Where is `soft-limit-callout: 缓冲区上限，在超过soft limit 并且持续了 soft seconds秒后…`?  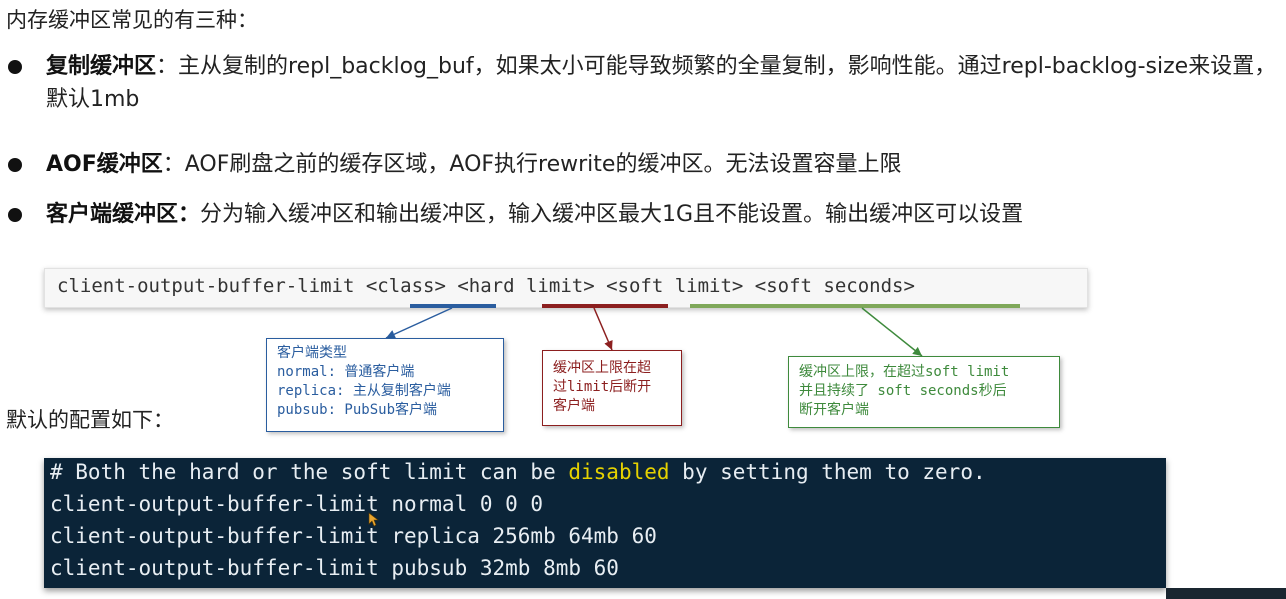
soft-limit-callout: 缓冲区上限，在超过soft limit 并且持续了 soft seconds秒后… is located at coordinates (924, 392).